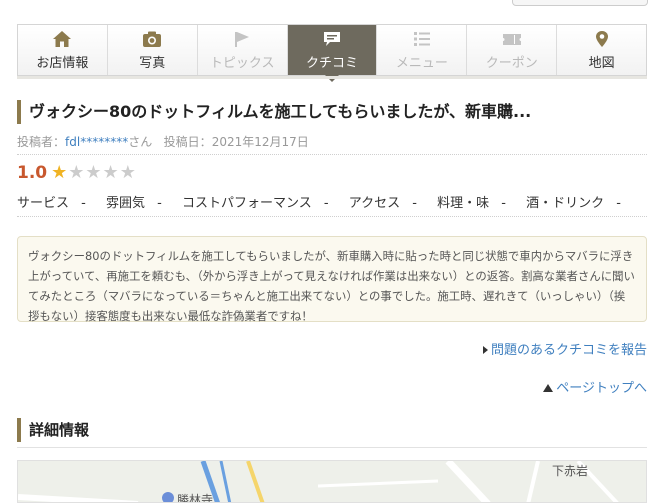  Describe the element at coordinates (62, 63) in the screenshot. I see `tab-label: お店情報` at that location.